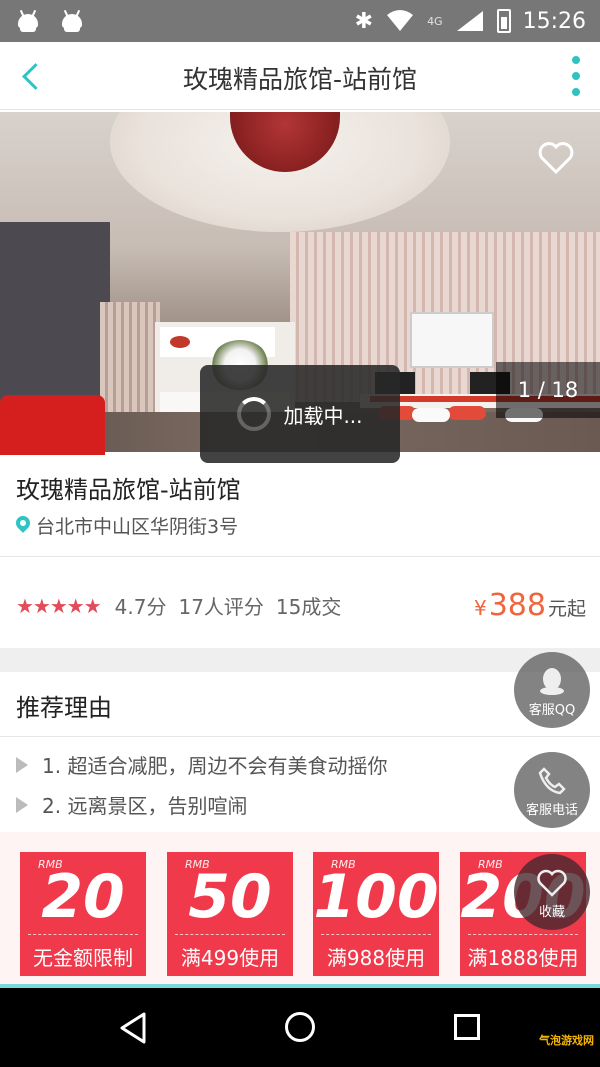  What do you see at coordinates (566, 609) in the screenshot?
I see `price-suffix: 元起` at bounding box center [566, 609].